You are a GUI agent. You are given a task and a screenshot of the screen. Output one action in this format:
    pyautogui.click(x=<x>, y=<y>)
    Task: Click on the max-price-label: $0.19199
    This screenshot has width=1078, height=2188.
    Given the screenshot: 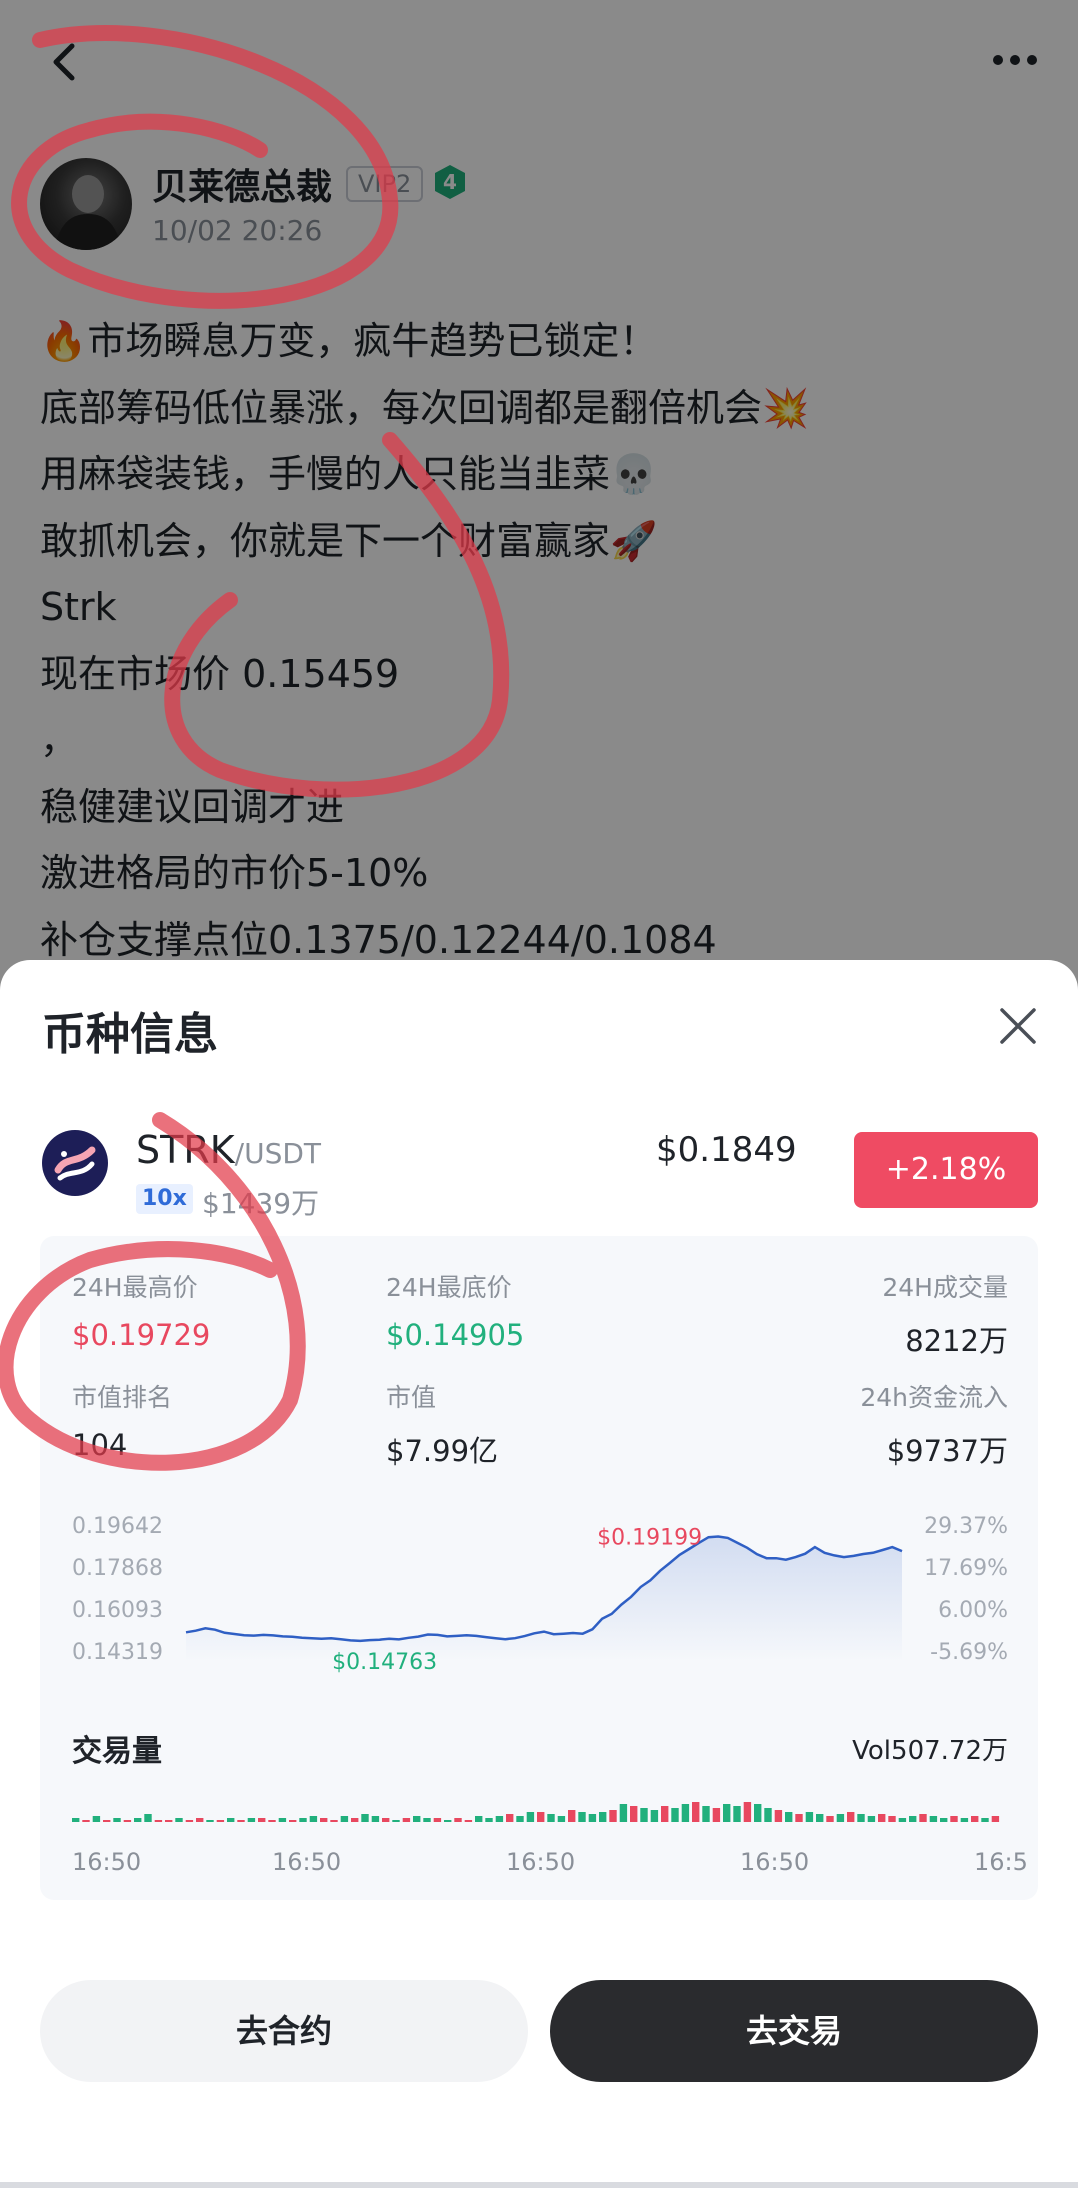 What is the action you would take?
    pyautogui.click(x=649, y=1537)
    